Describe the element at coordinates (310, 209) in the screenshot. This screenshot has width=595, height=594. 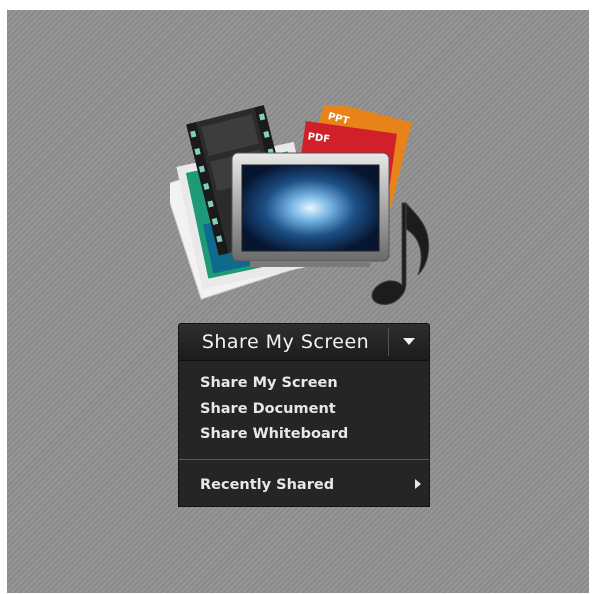
I see `screen-monitor-icon` at that location.